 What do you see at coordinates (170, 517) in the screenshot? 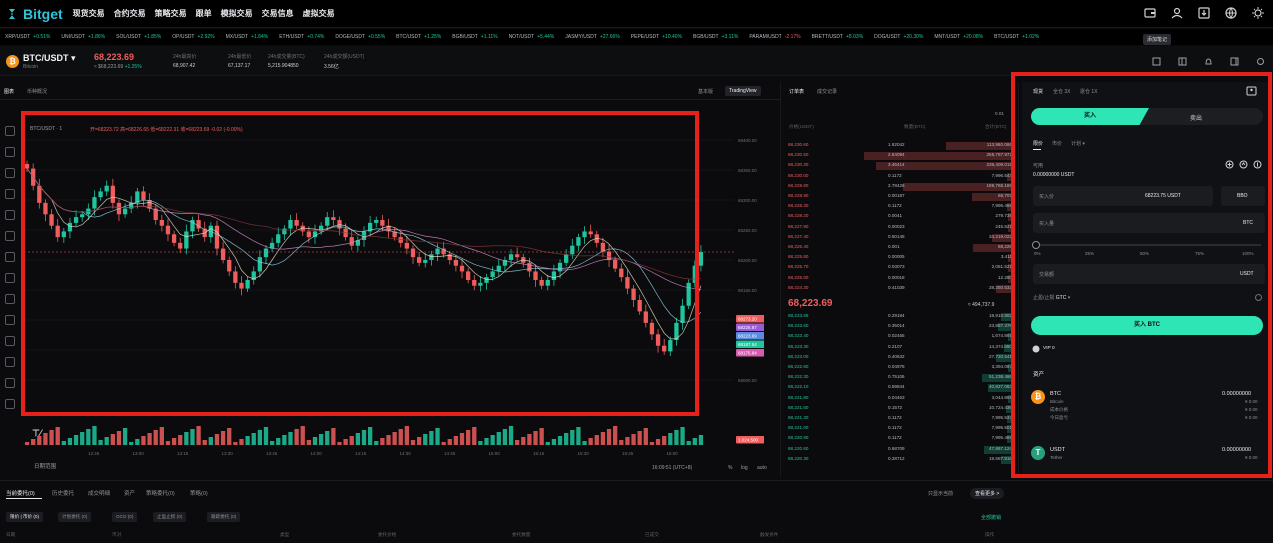
I see `filter-tpsl: 止盈止损 (0)` at bounding box center [170, 517].